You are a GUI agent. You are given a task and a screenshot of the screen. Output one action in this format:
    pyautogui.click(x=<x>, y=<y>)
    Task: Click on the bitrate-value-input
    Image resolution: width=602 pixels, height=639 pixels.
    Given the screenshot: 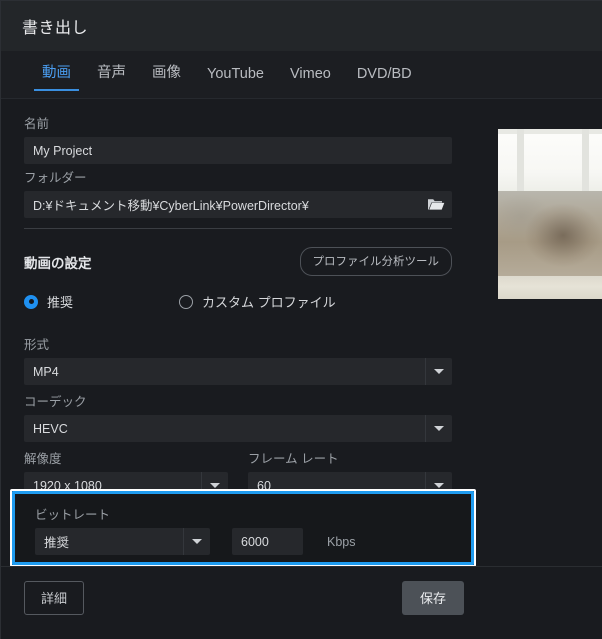 What is the action you would take?
    pyautogui.click(x=267, y=541)
    